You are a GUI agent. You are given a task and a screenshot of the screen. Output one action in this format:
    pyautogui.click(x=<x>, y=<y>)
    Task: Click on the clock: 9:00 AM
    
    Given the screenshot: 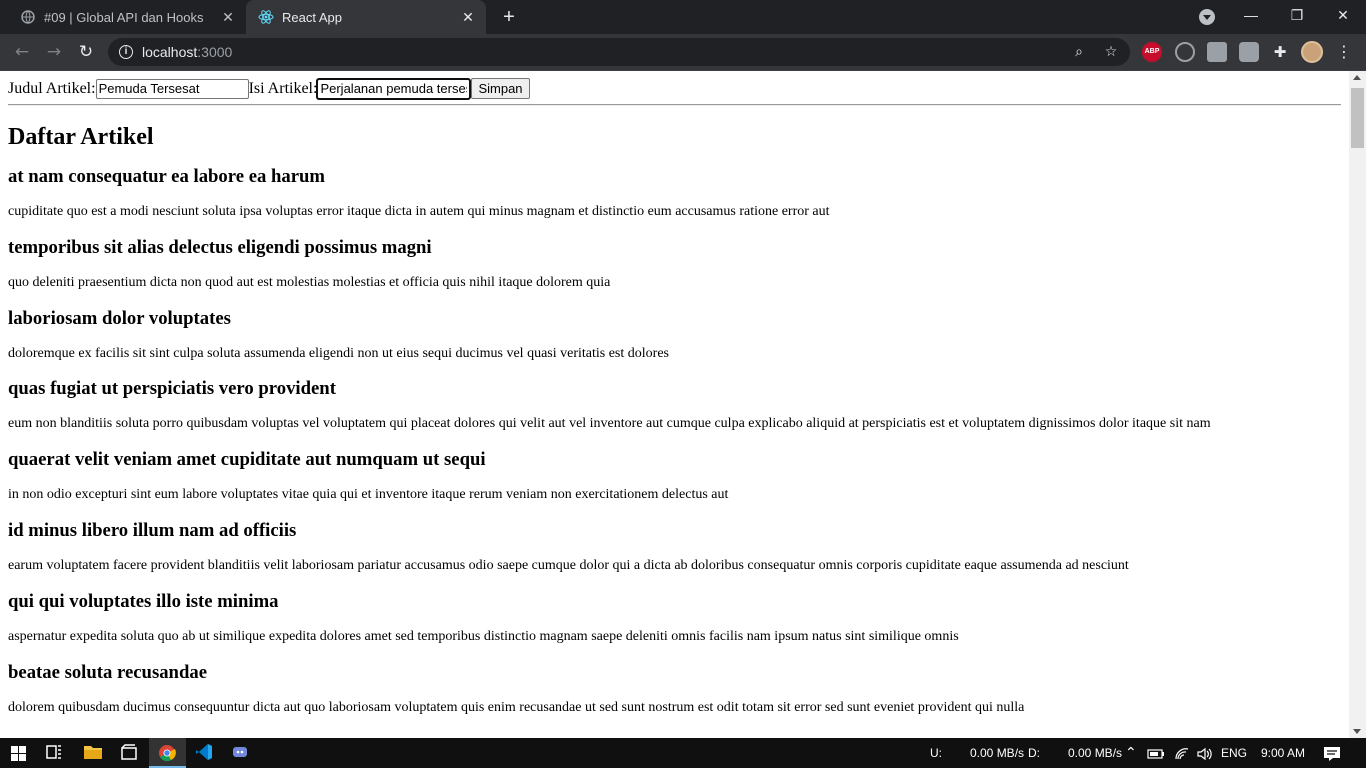 What is the action you would take?
    pyautogui.click(x=1283, y=753)
    